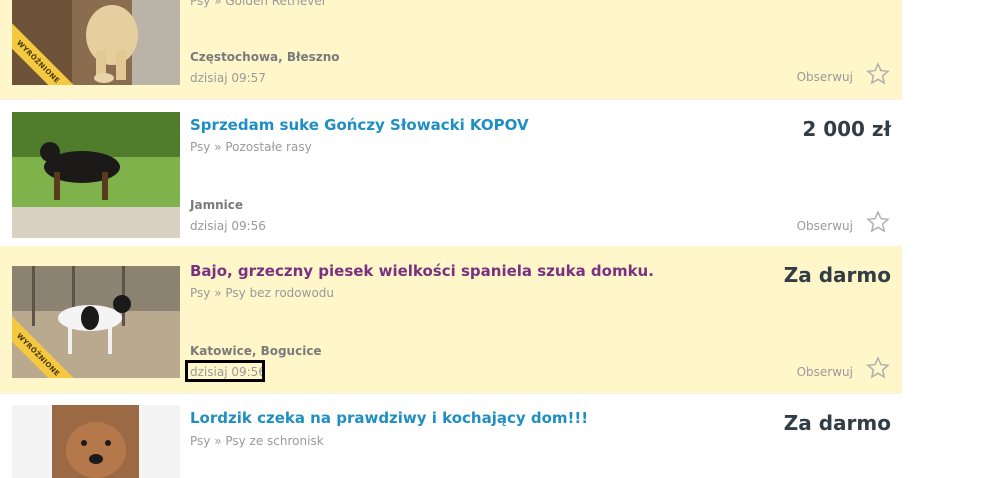 Image resolution: width=981 pixels, height=478 pixels. I want to click on listing-time: dzisiaj 09:56, so click(228, 226).